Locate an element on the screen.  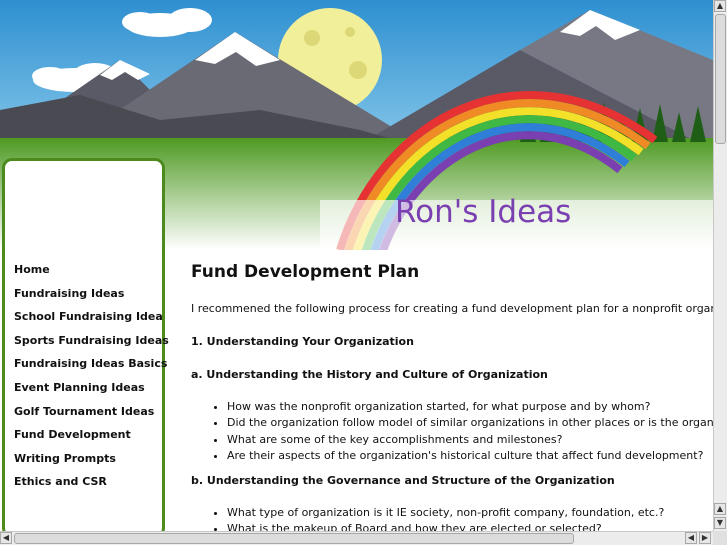
nav-item-school-fundraising: School Fundraising Idea is located at coordinates (91, 317).